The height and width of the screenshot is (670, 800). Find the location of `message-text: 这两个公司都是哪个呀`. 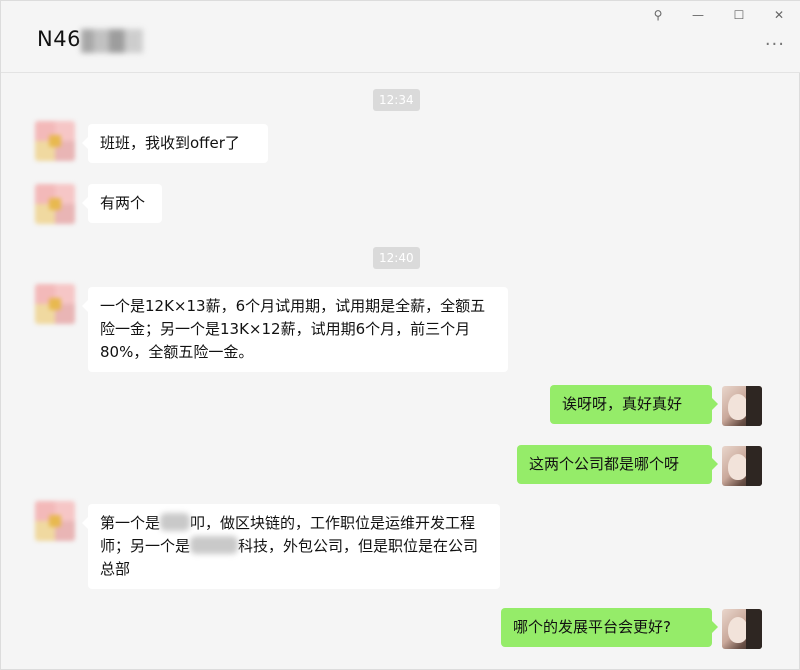

message-text: 这两个公司都是哪个呀 is located at coordinates (604, 464).